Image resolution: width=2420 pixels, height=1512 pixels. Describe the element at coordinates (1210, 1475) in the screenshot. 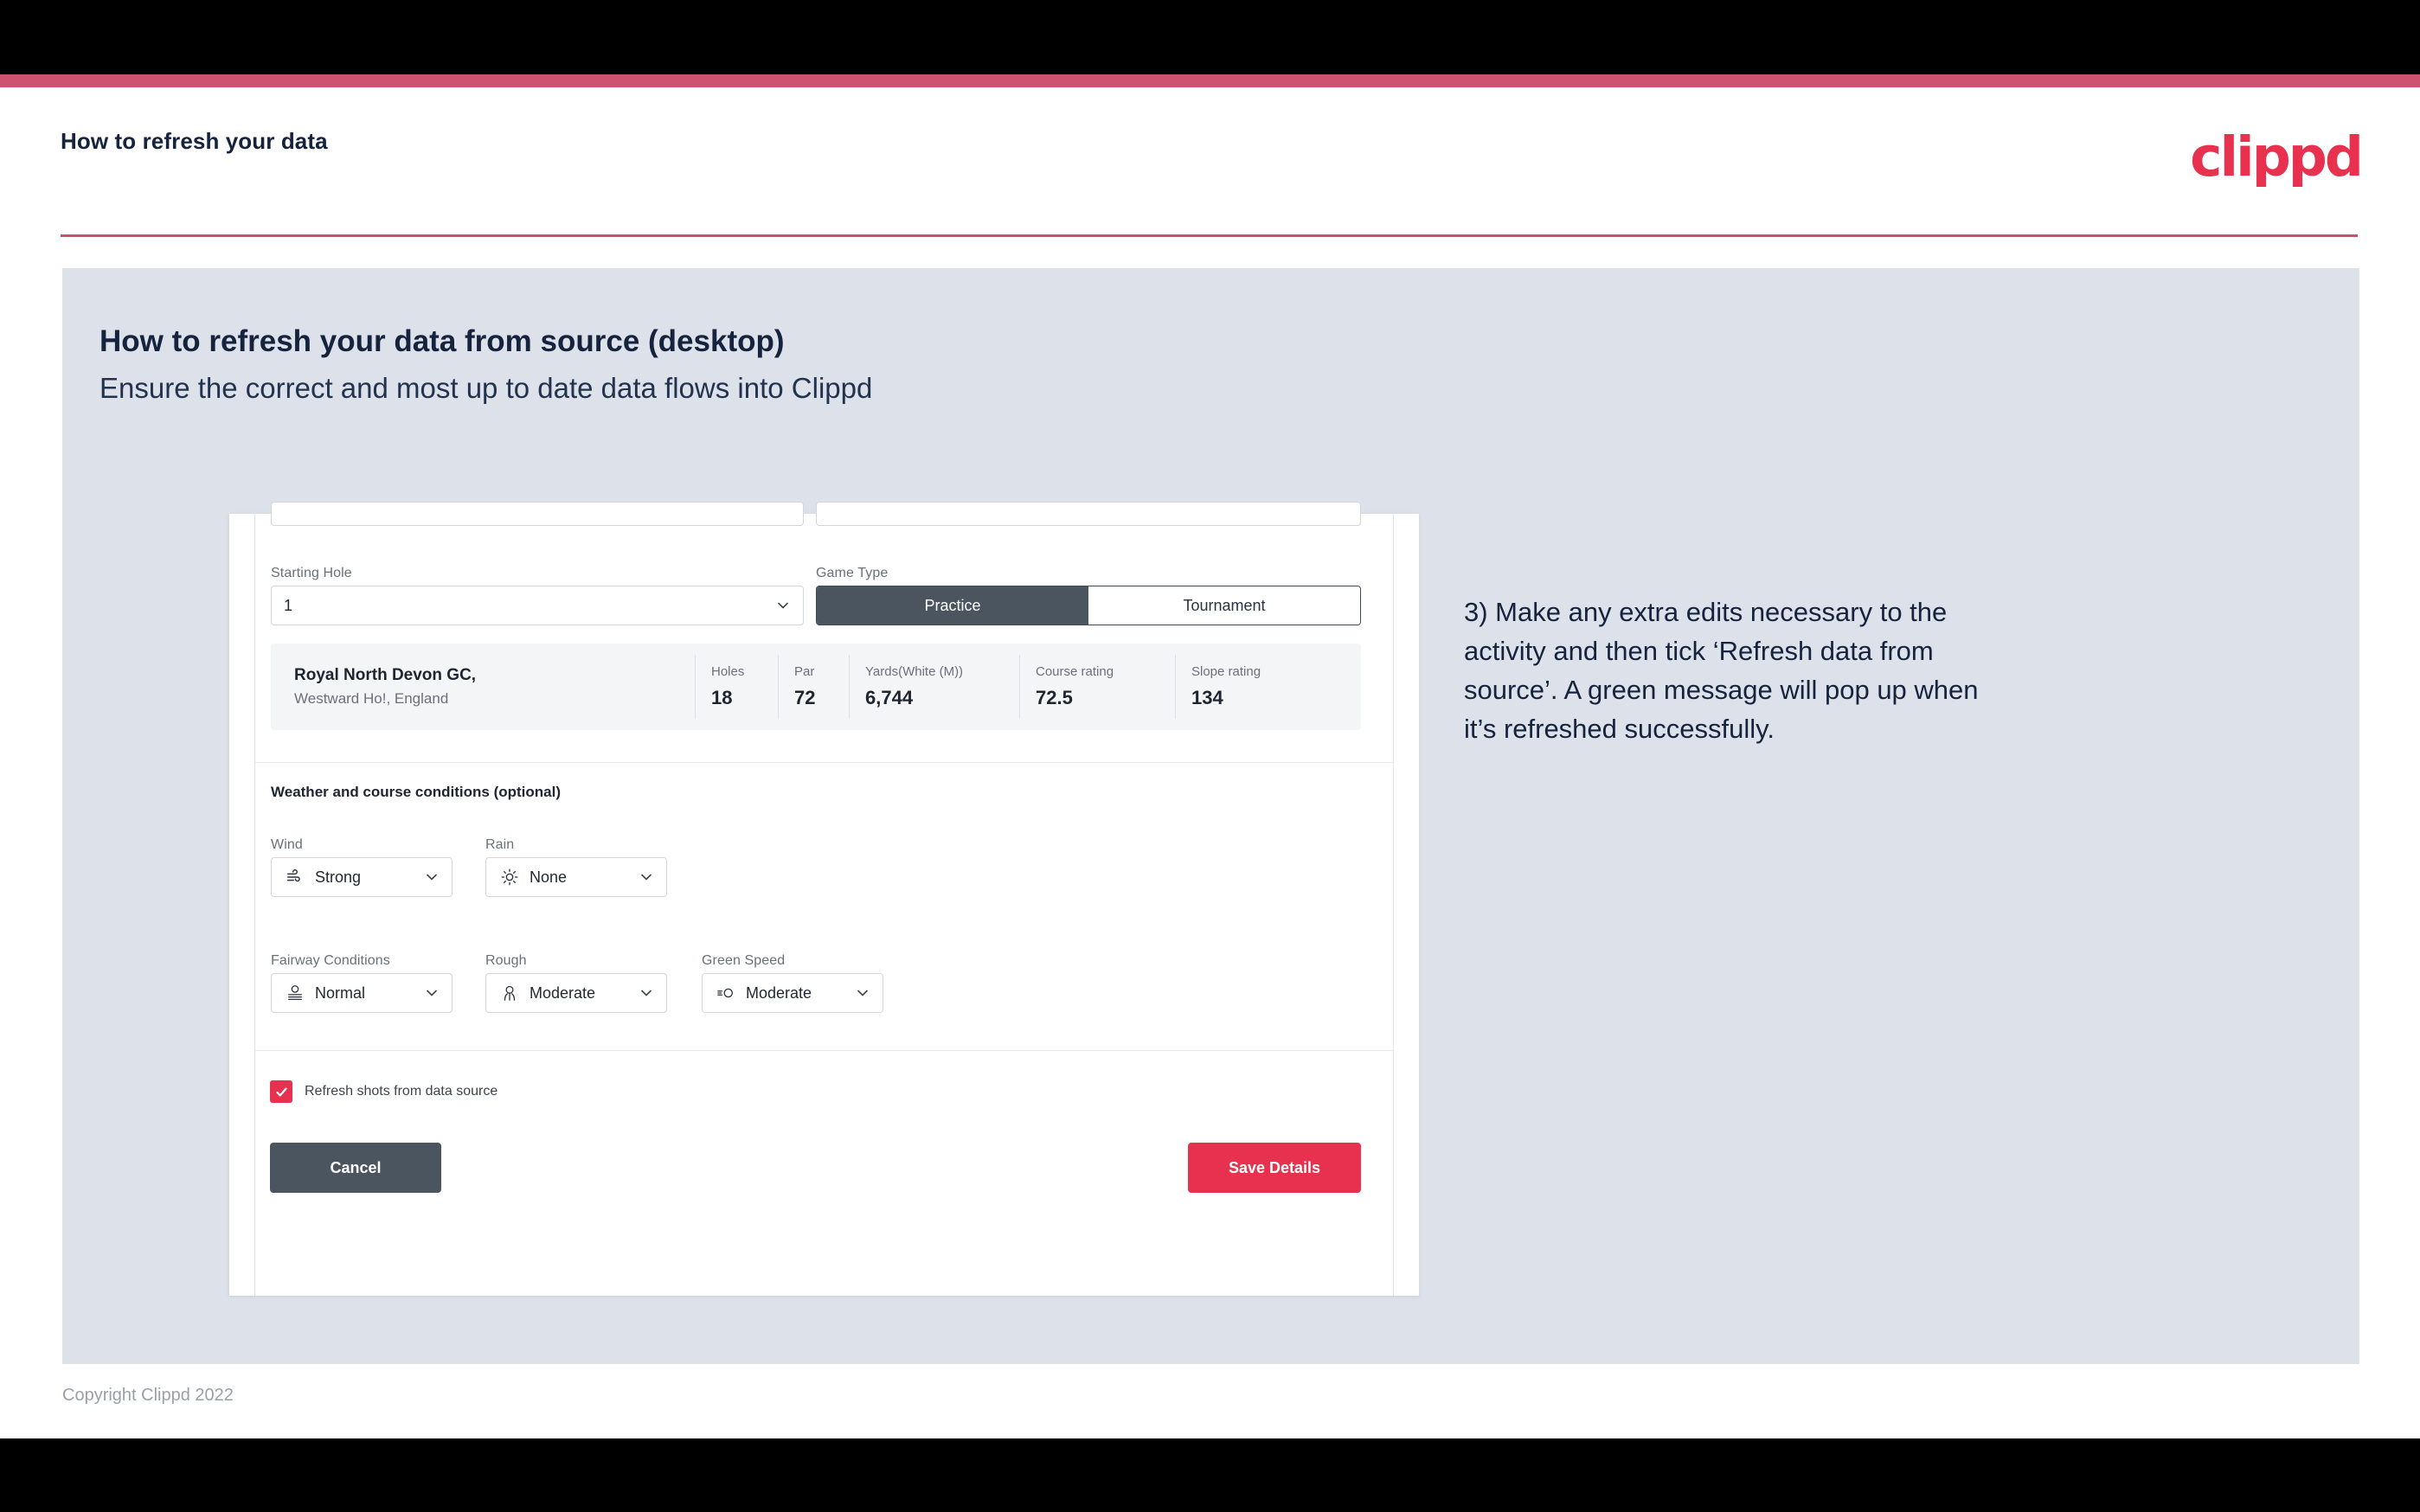

I see `bottom-letterbox-bar` at that location.